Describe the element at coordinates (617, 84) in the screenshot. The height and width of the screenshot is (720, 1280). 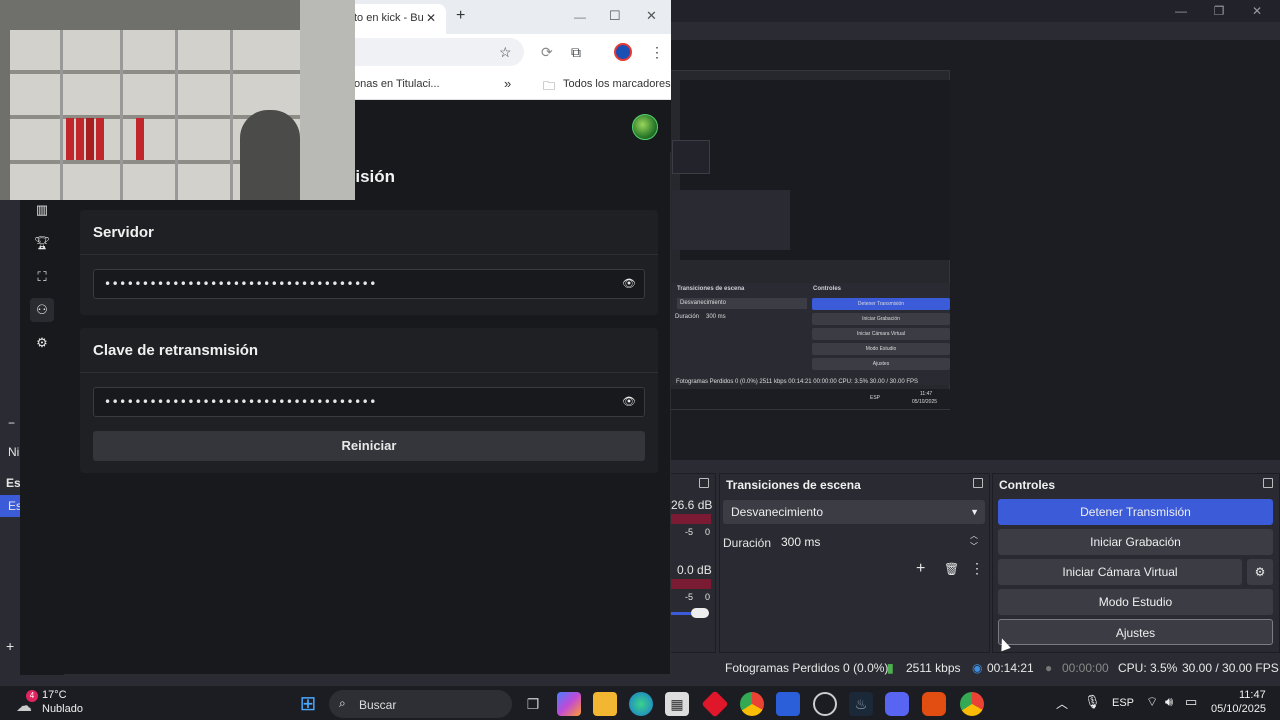
I see `all-bookmarks: Todos los marcadores` at that location.